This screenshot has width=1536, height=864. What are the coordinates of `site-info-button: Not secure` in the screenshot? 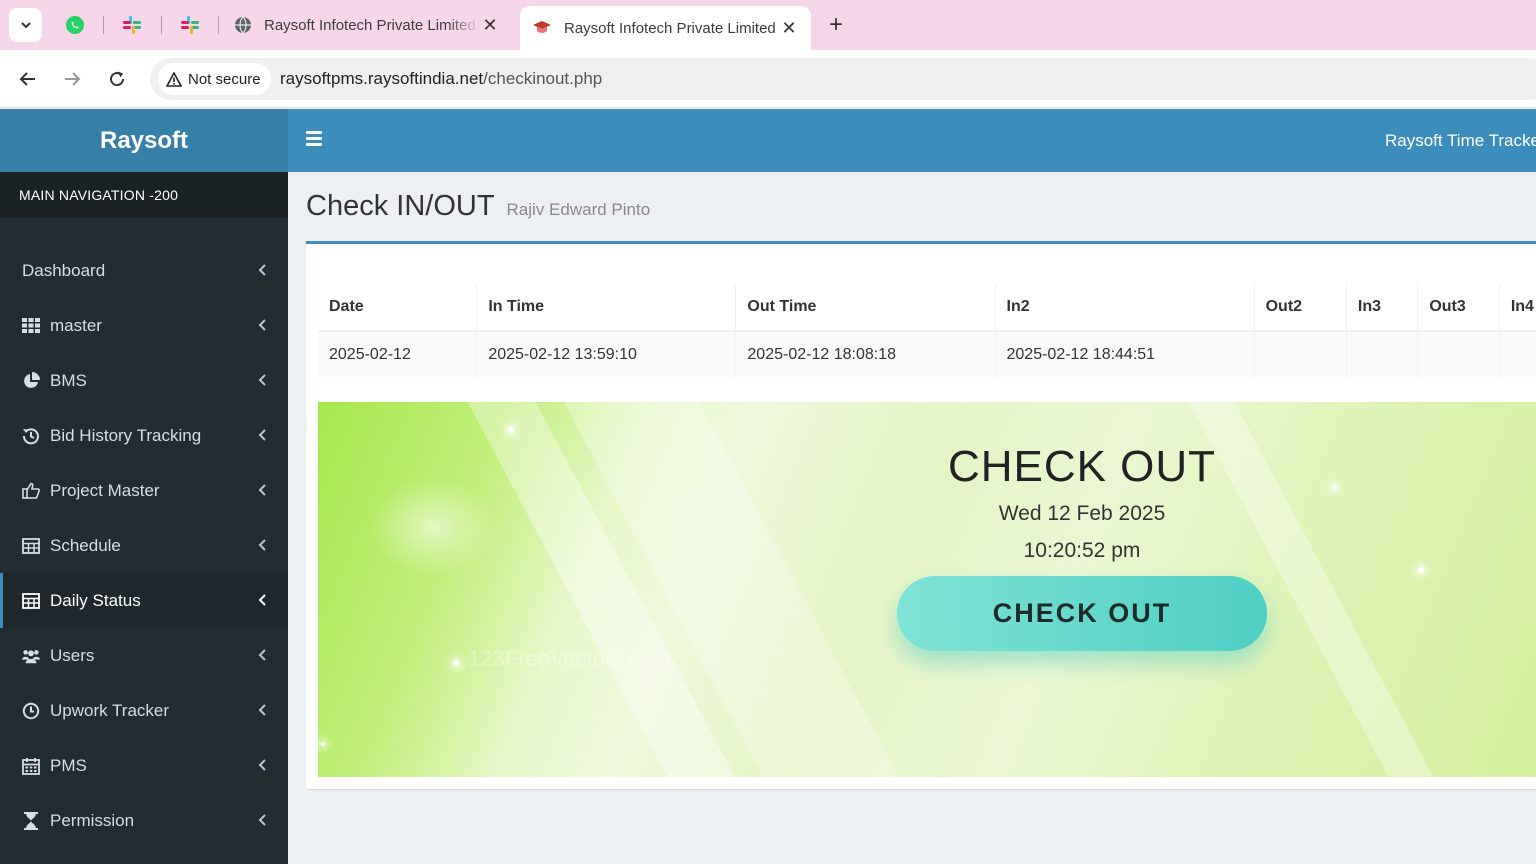 It's located at (214, 79).